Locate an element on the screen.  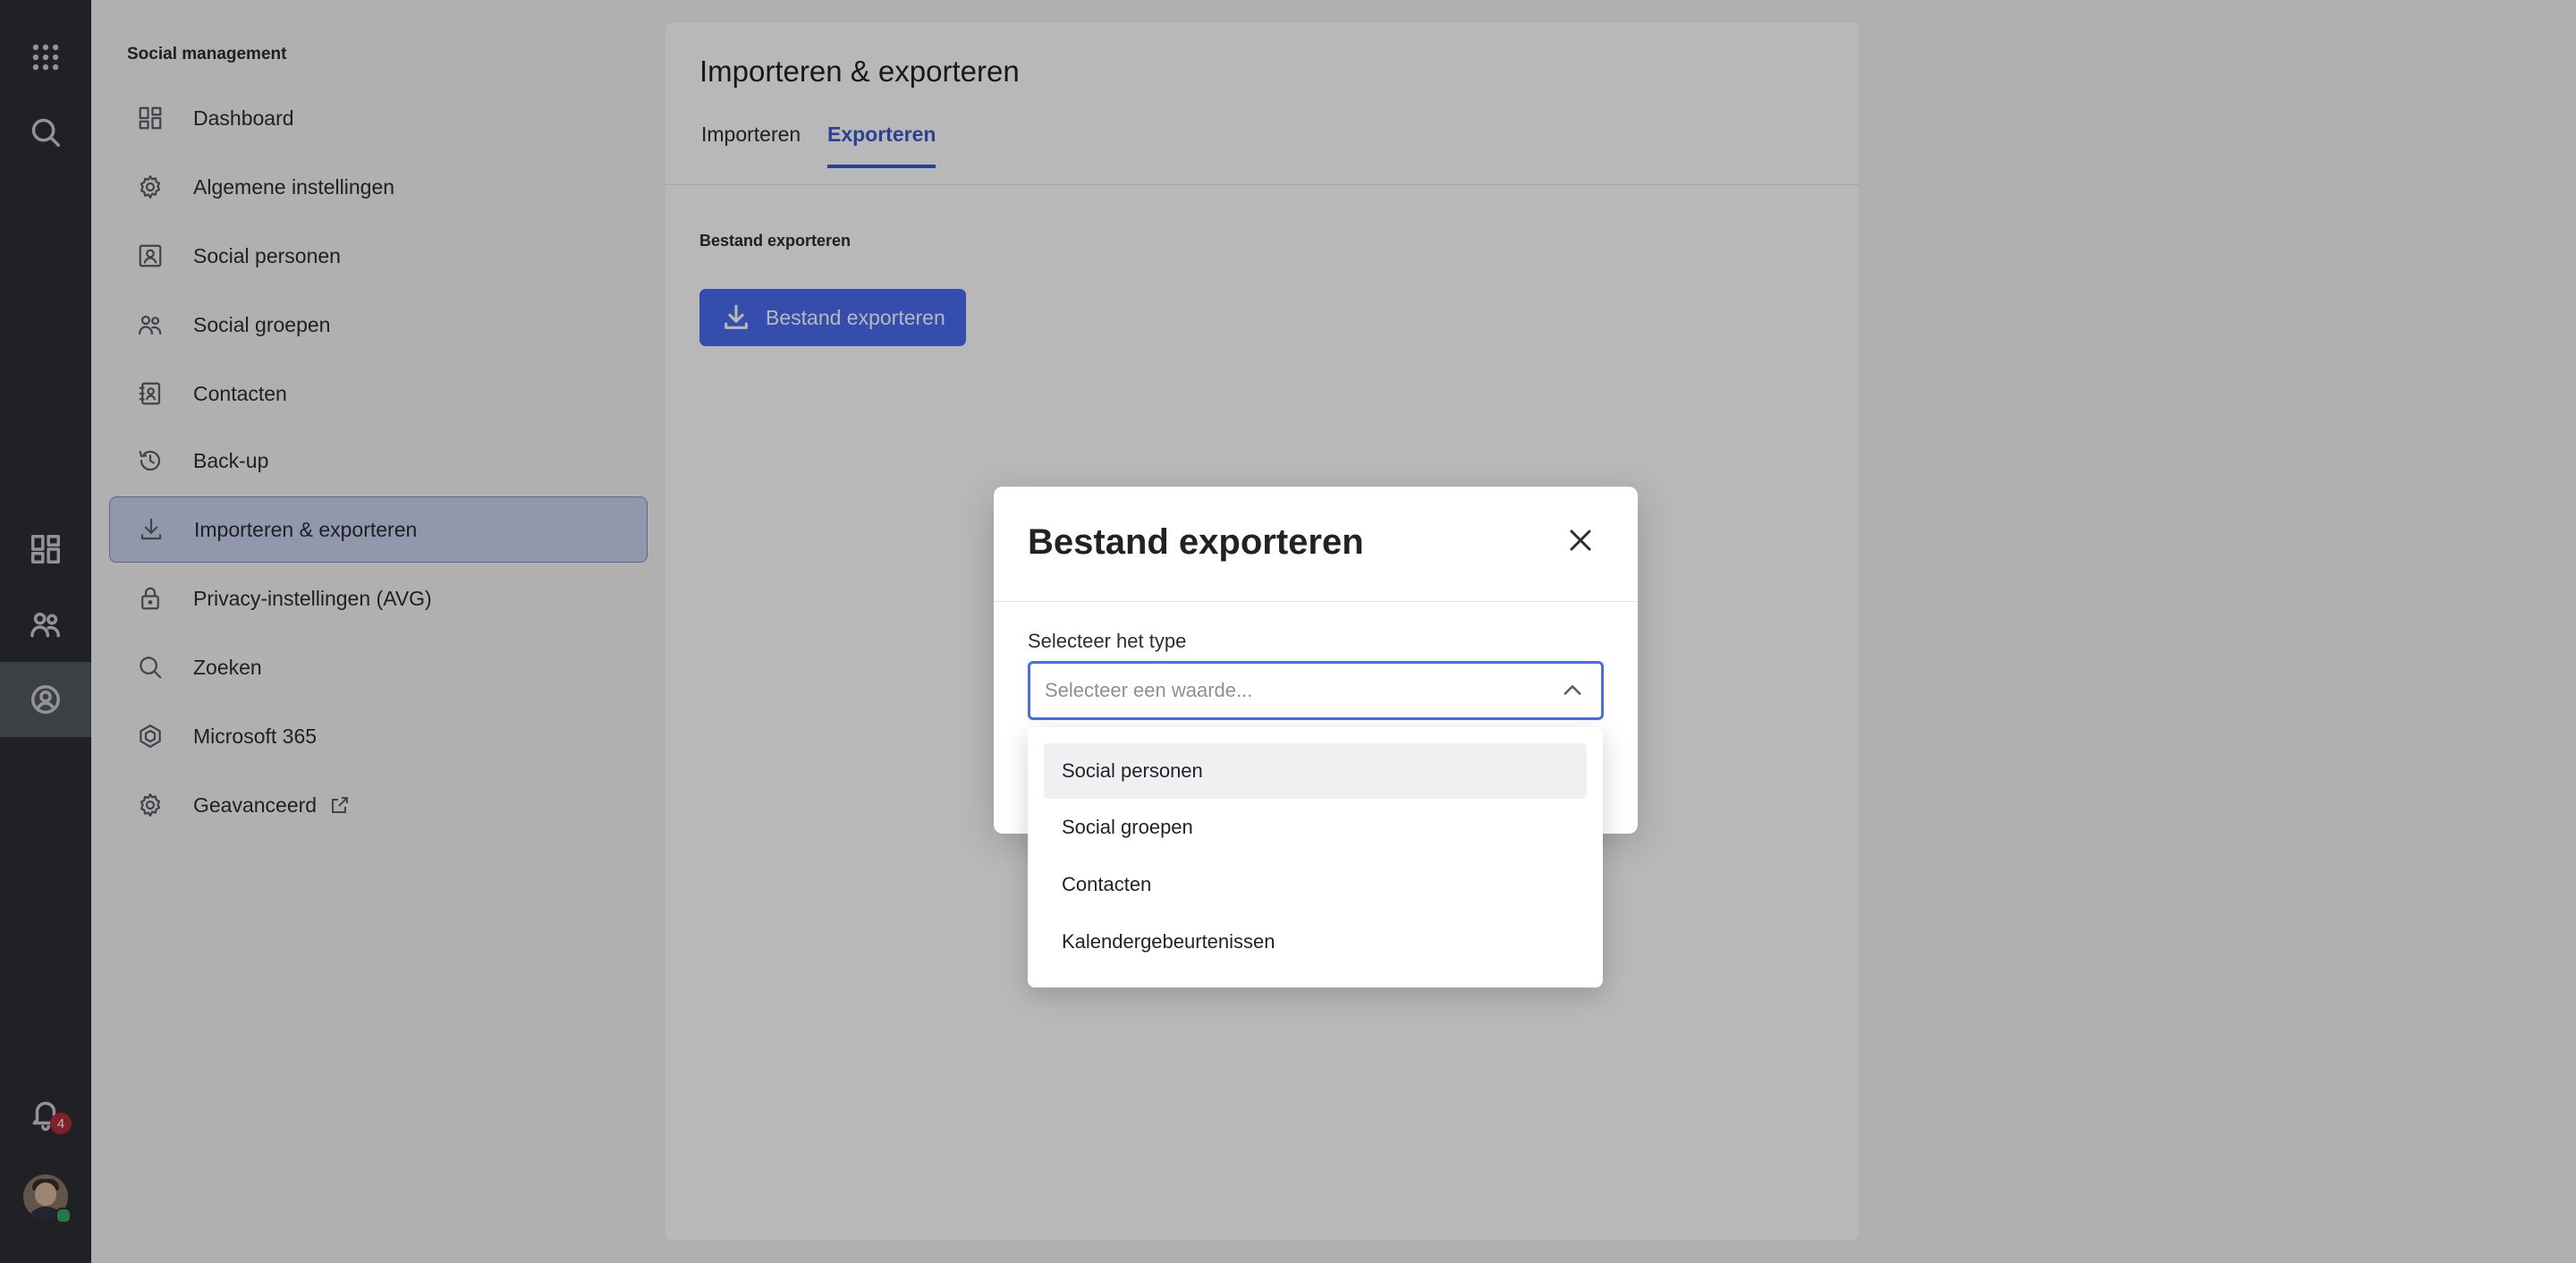
close-icon is located at coordinates (1580, 540).